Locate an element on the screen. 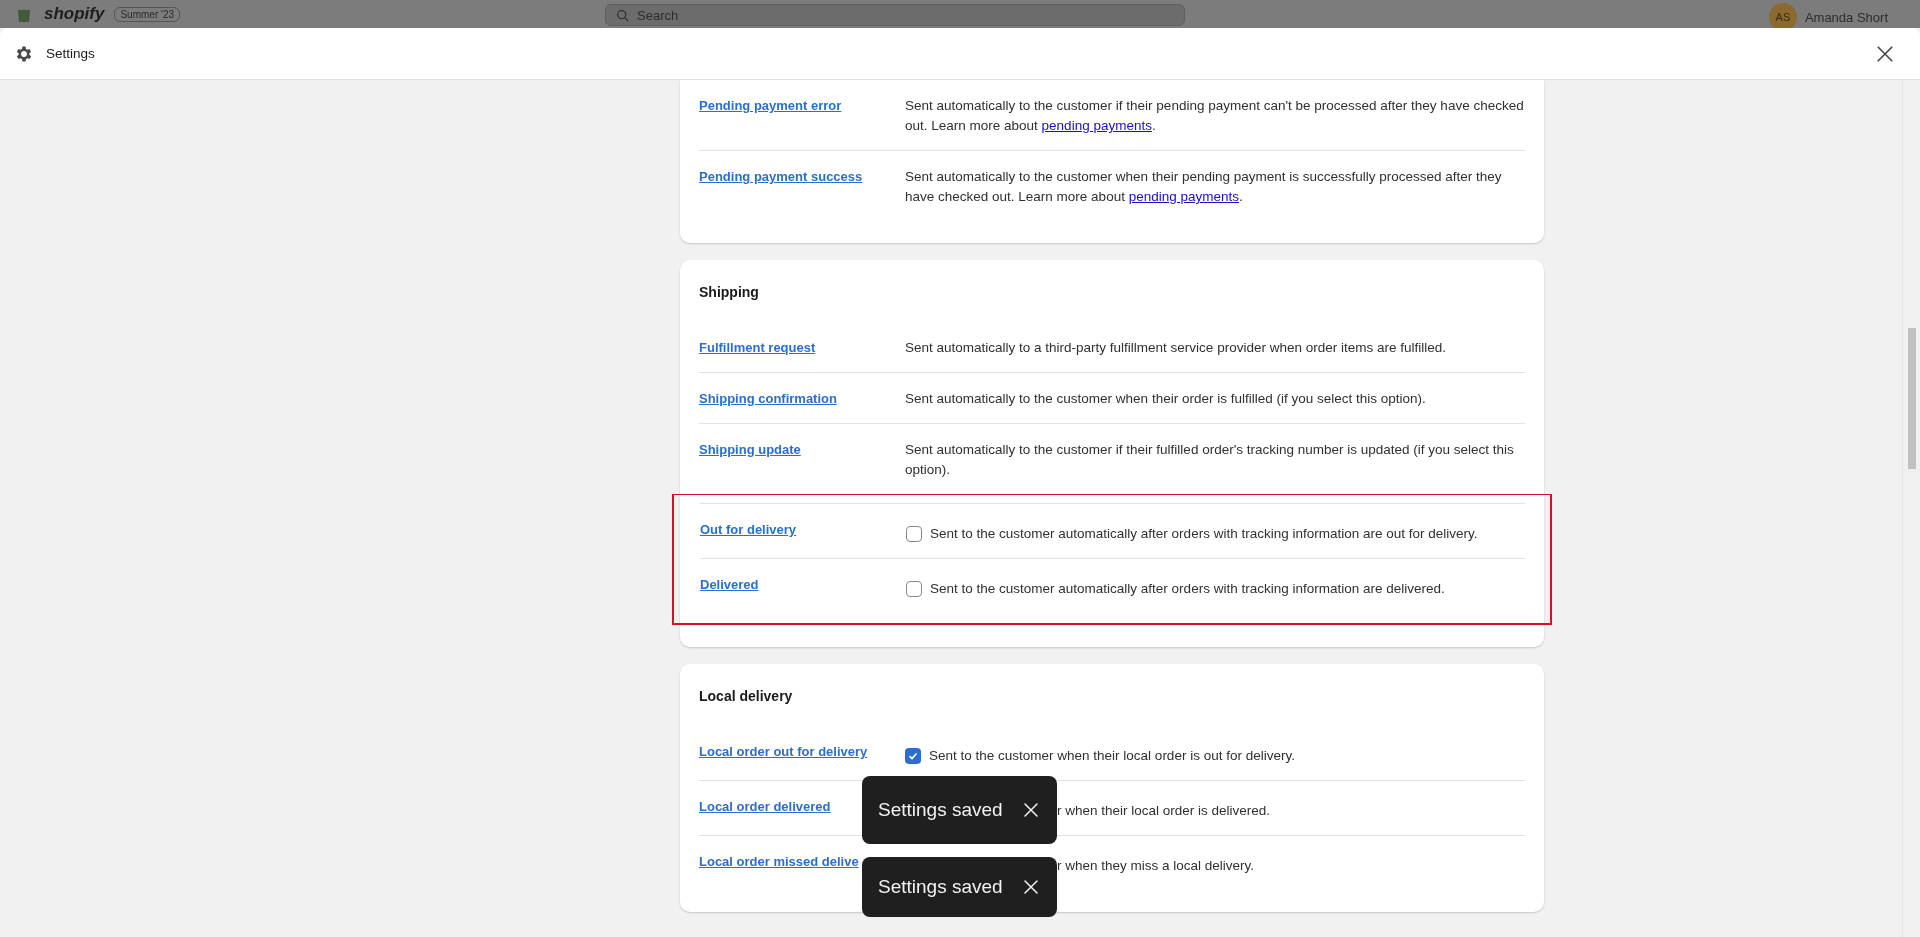  check-icon is located at coordinates (913, 756).